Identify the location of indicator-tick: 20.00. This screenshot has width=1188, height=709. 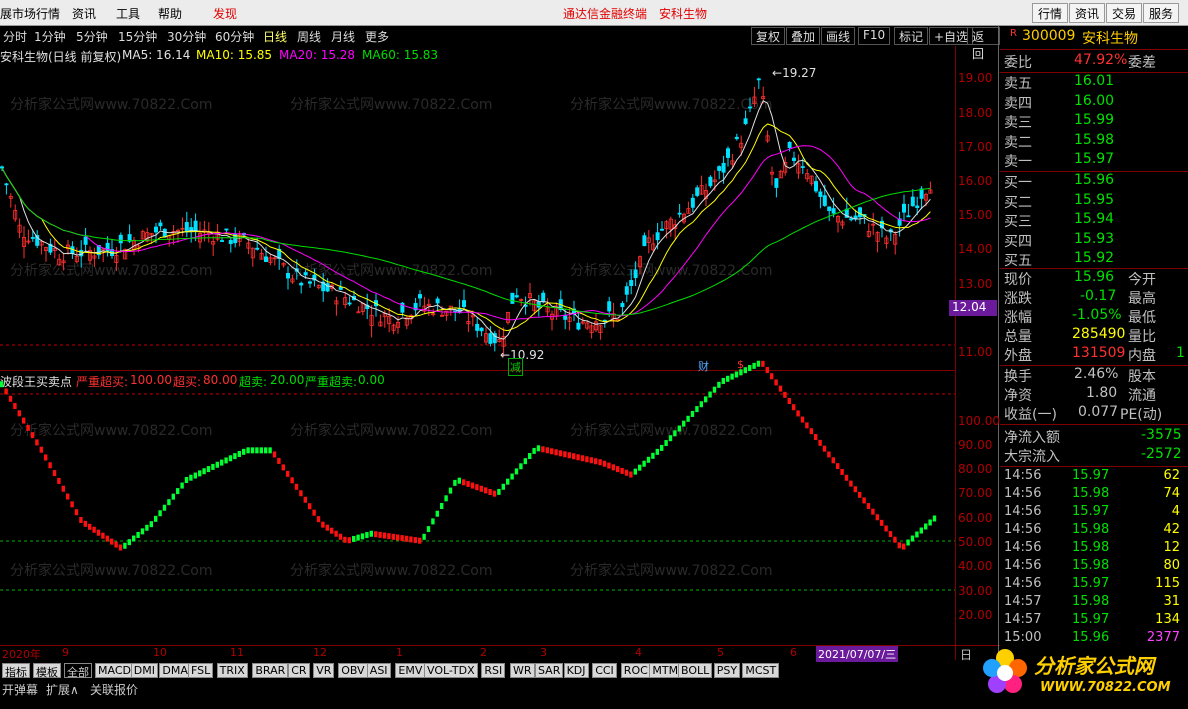
(975, 615).